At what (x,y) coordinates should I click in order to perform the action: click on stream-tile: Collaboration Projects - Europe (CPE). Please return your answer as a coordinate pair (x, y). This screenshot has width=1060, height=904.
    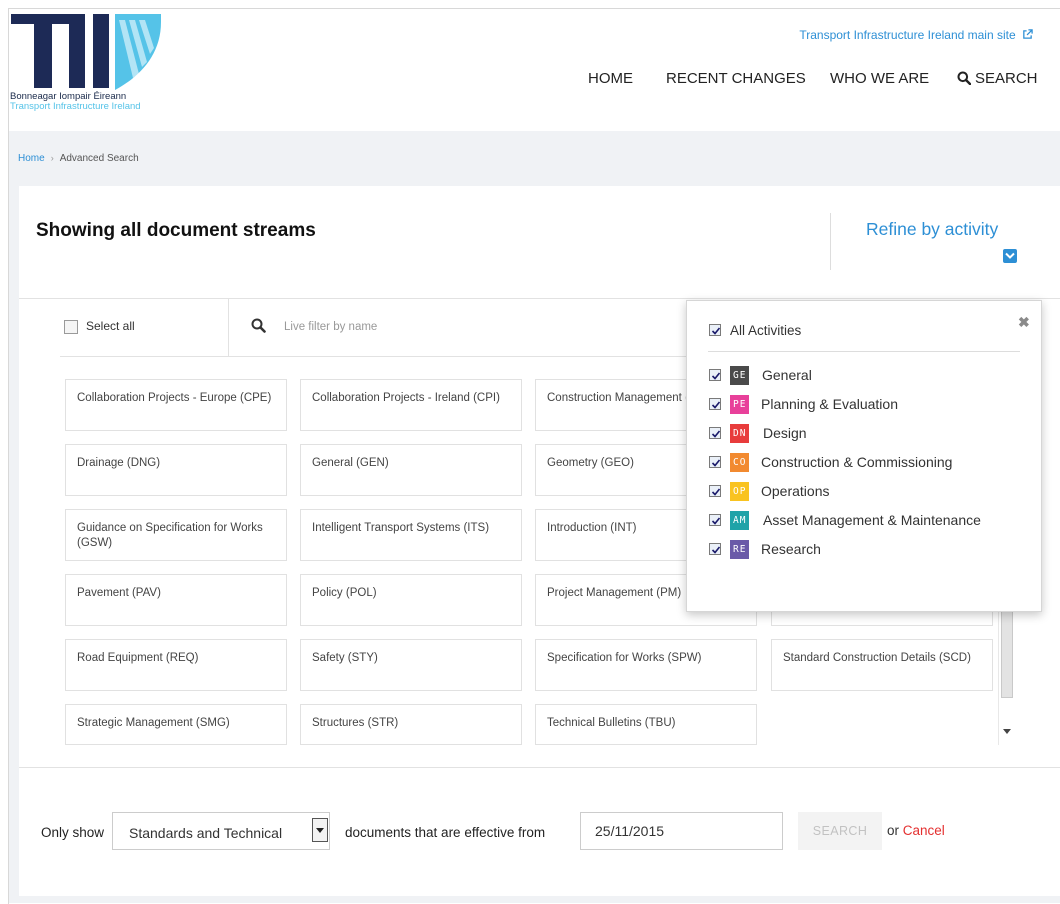
    Looking at the image, I should click on (176, 405).